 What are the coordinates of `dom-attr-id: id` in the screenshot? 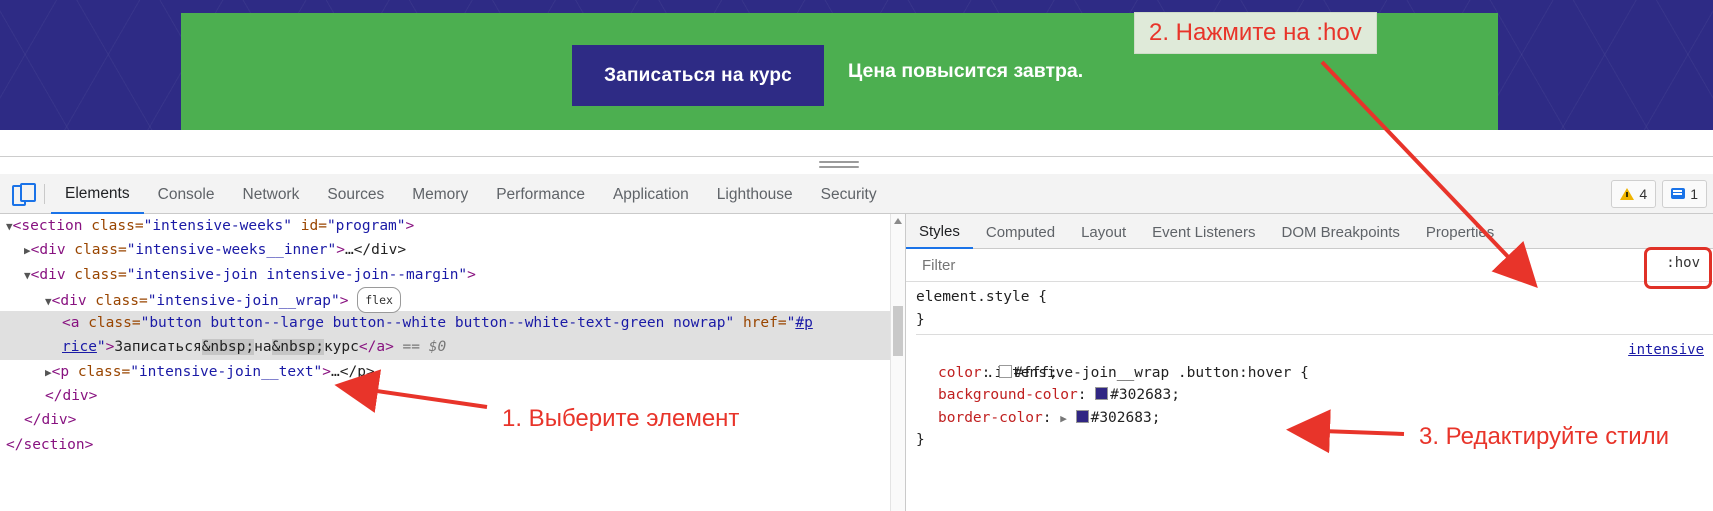 It's located at (309, 226).